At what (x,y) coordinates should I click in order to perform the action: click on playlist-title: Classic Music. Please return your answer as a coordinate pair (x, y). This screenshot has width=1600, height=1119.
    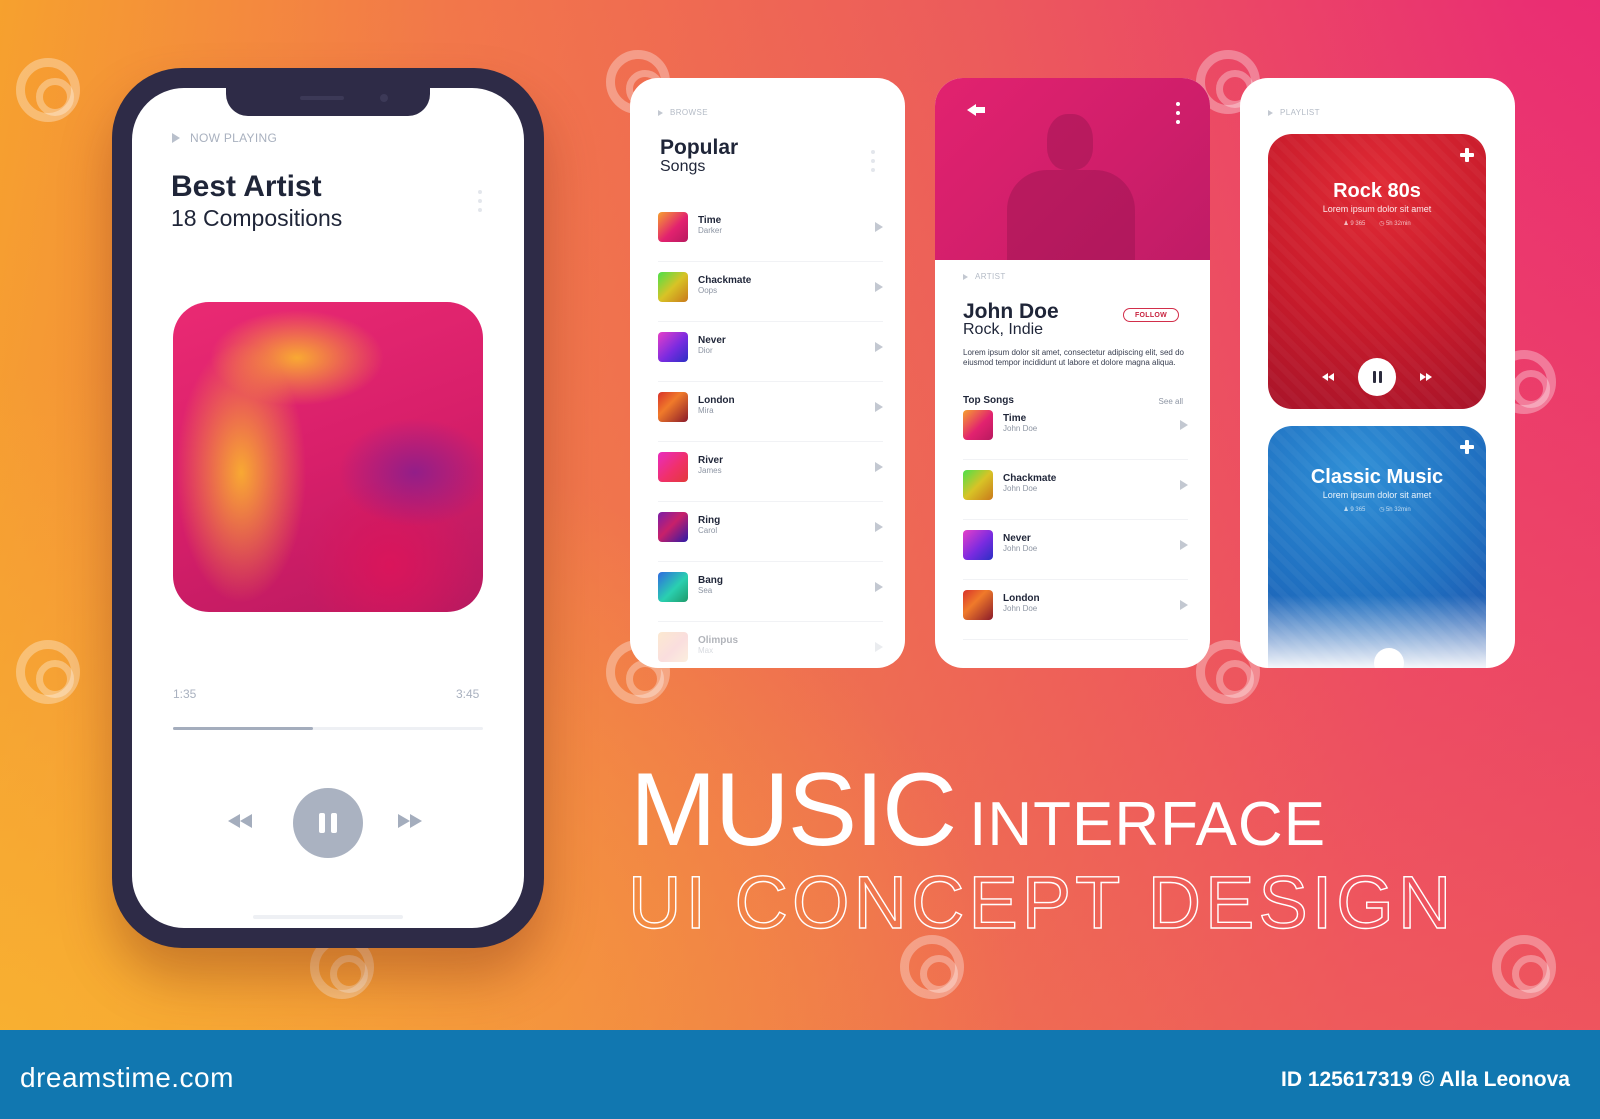
    Looking at the image, I should click on (1377, 477).